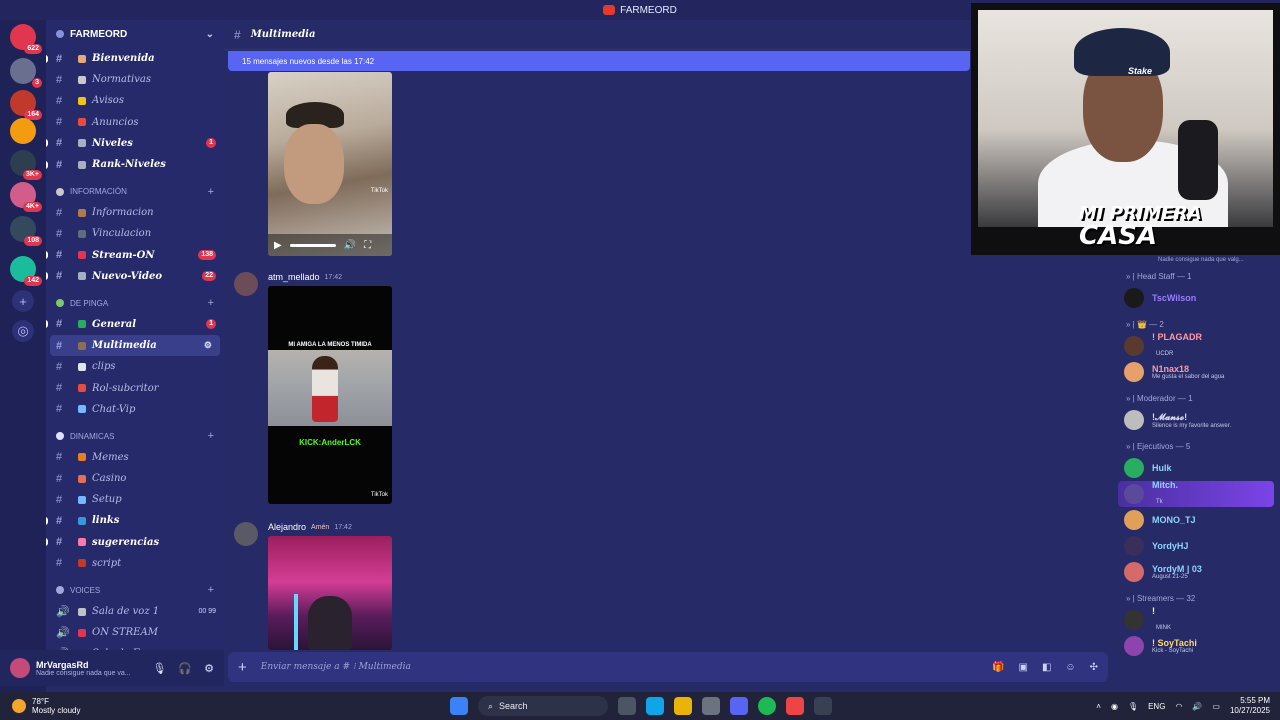 The width and height of the screenshot is (1280, 720). I want to click on emoji-icon: ☺, so click(1070, 667).